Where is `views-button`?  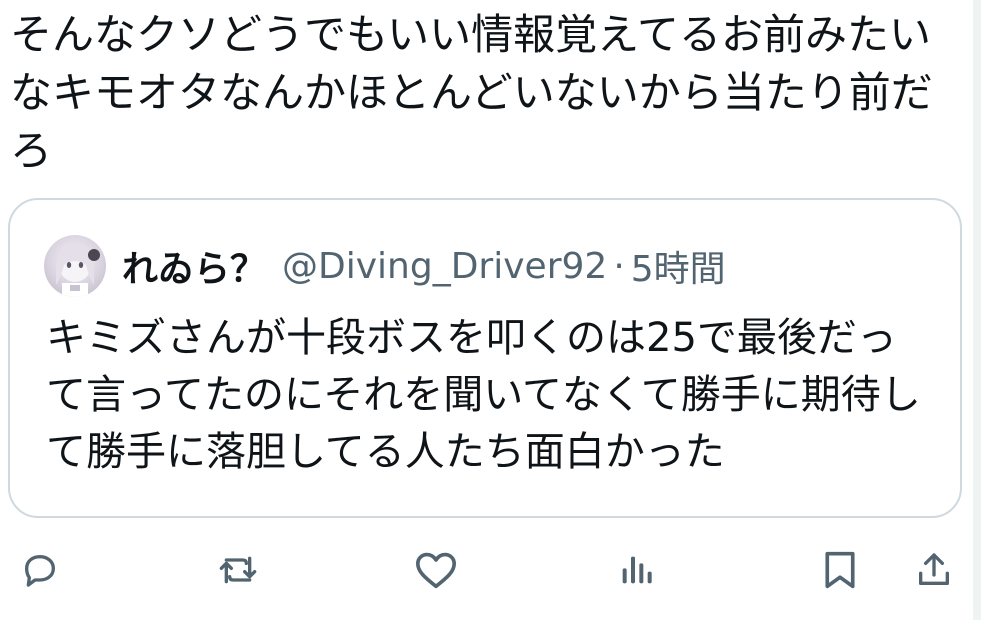
views-button is located at coordinates (636, 570).